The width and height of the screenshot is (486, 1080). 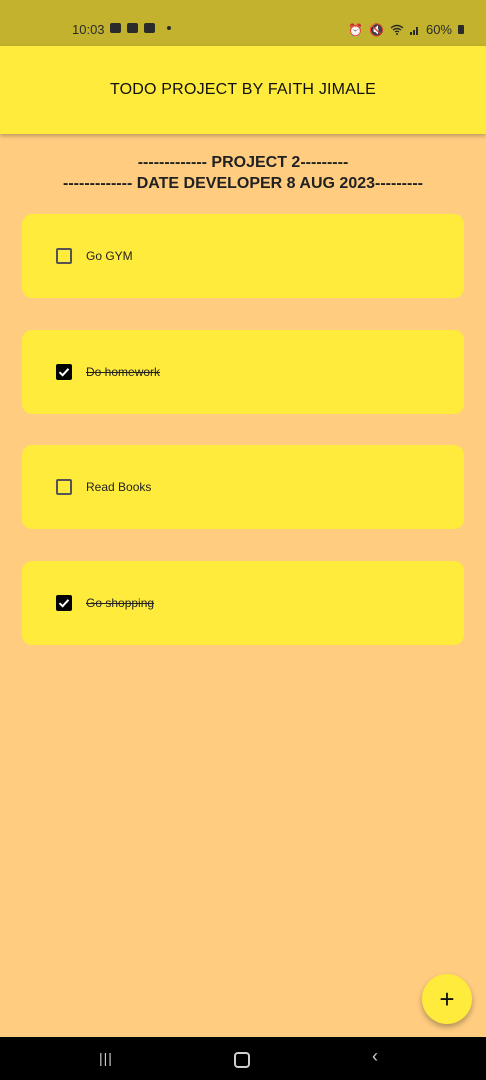 What do you see at coordinates (120, 602) in the screenshot?
I see `todo-label: Go shopping` at bounding box center [120, 602].